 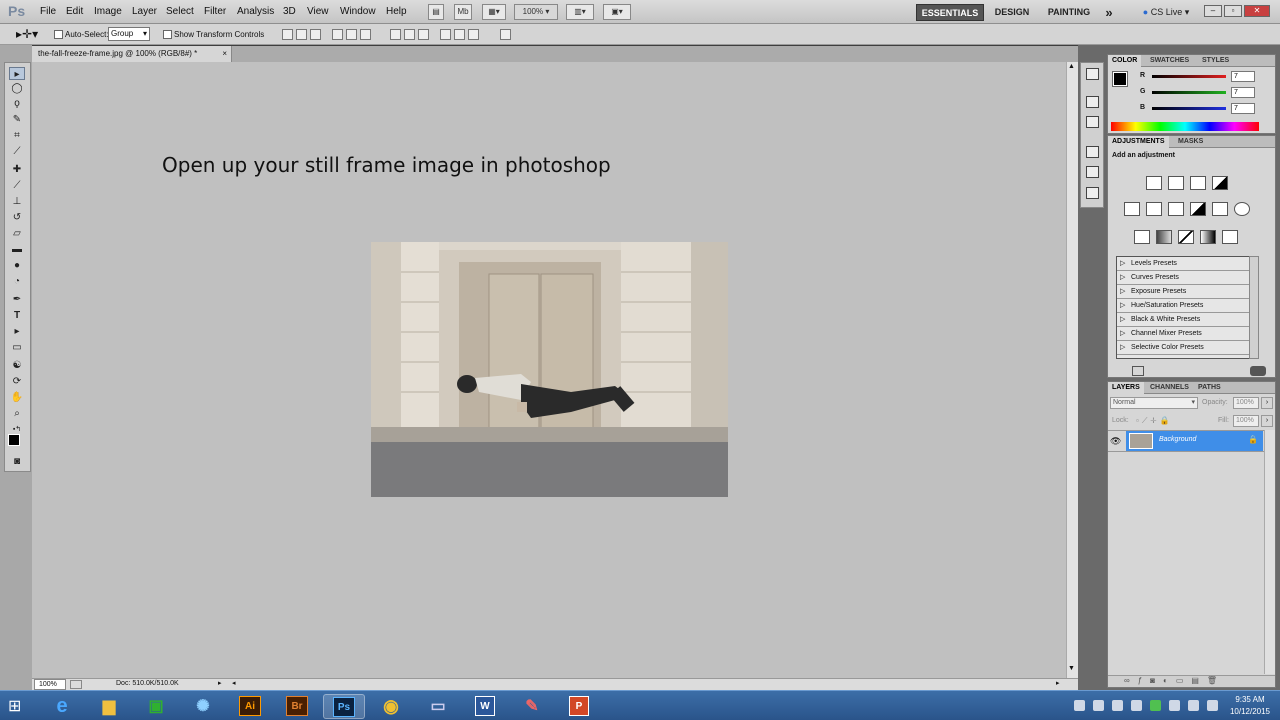 What do you see at coordinates (365, 34) in the screenshot?
I see `align-right-icon` at bounding box center [365, 34].